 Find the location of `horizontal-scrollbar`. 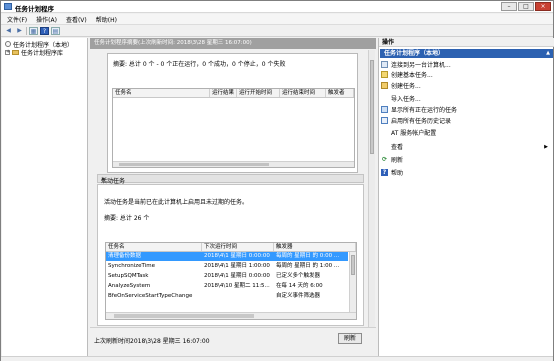

horizontal-scrollbar is located at coordinates (233, 164).